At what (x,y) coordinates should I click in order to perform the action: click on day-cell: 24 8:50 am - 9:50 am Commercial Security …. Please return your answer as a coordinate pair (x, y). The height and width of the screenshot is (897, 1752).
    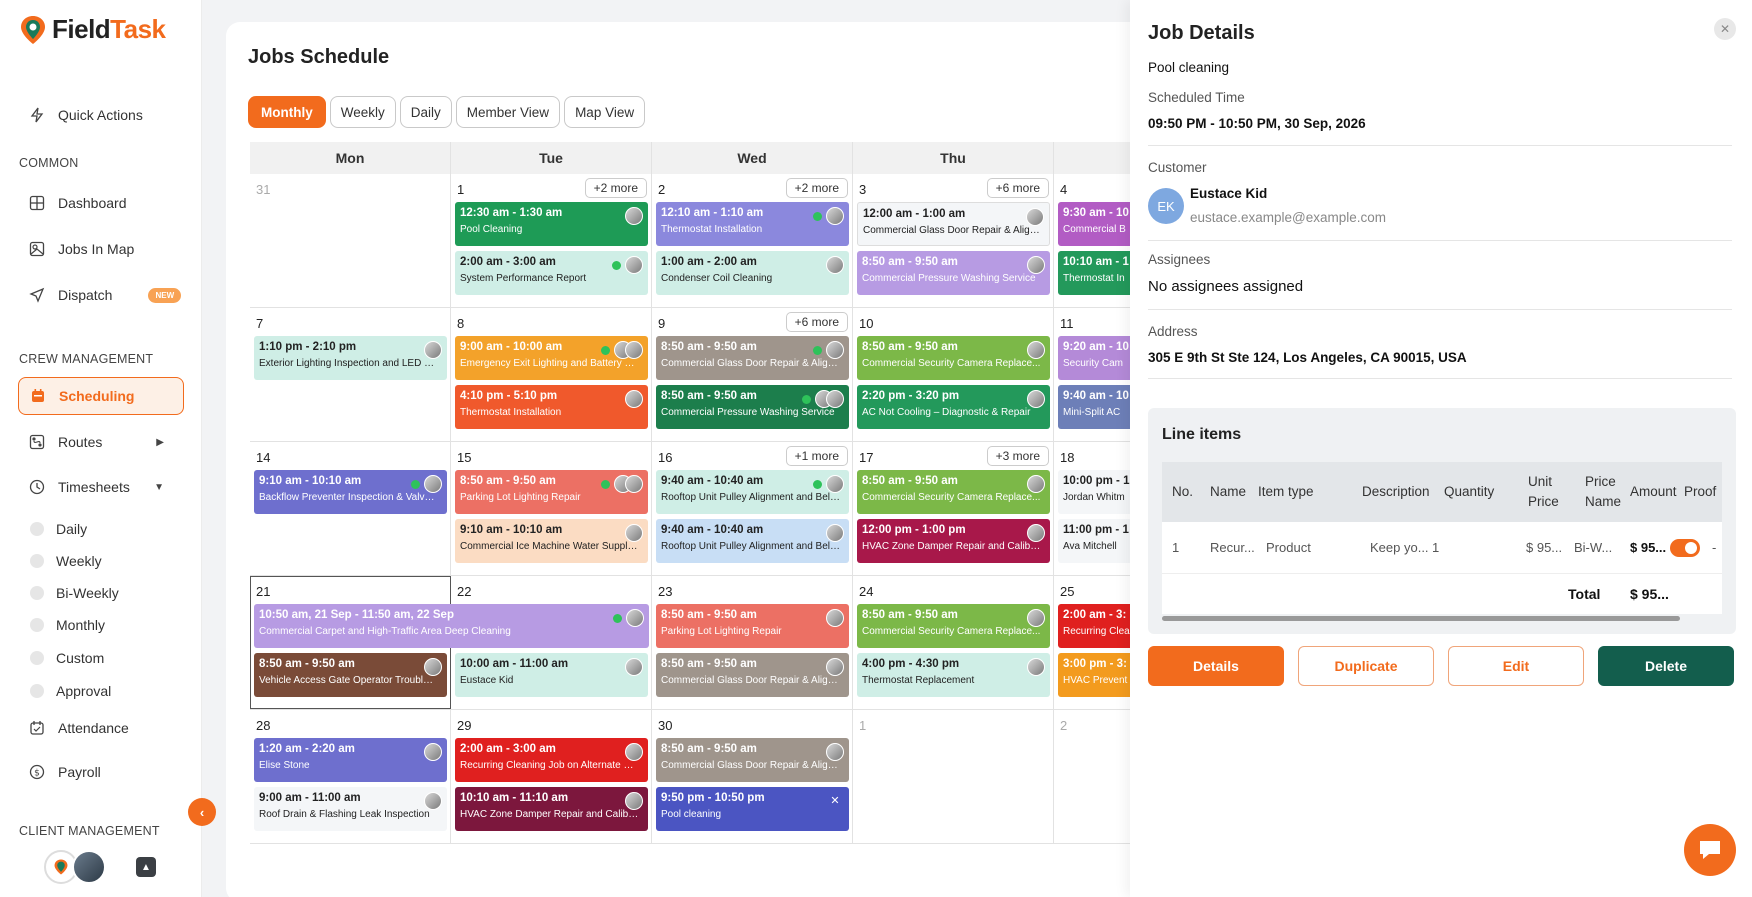
    Looking at the image, I should click on (953, 642).